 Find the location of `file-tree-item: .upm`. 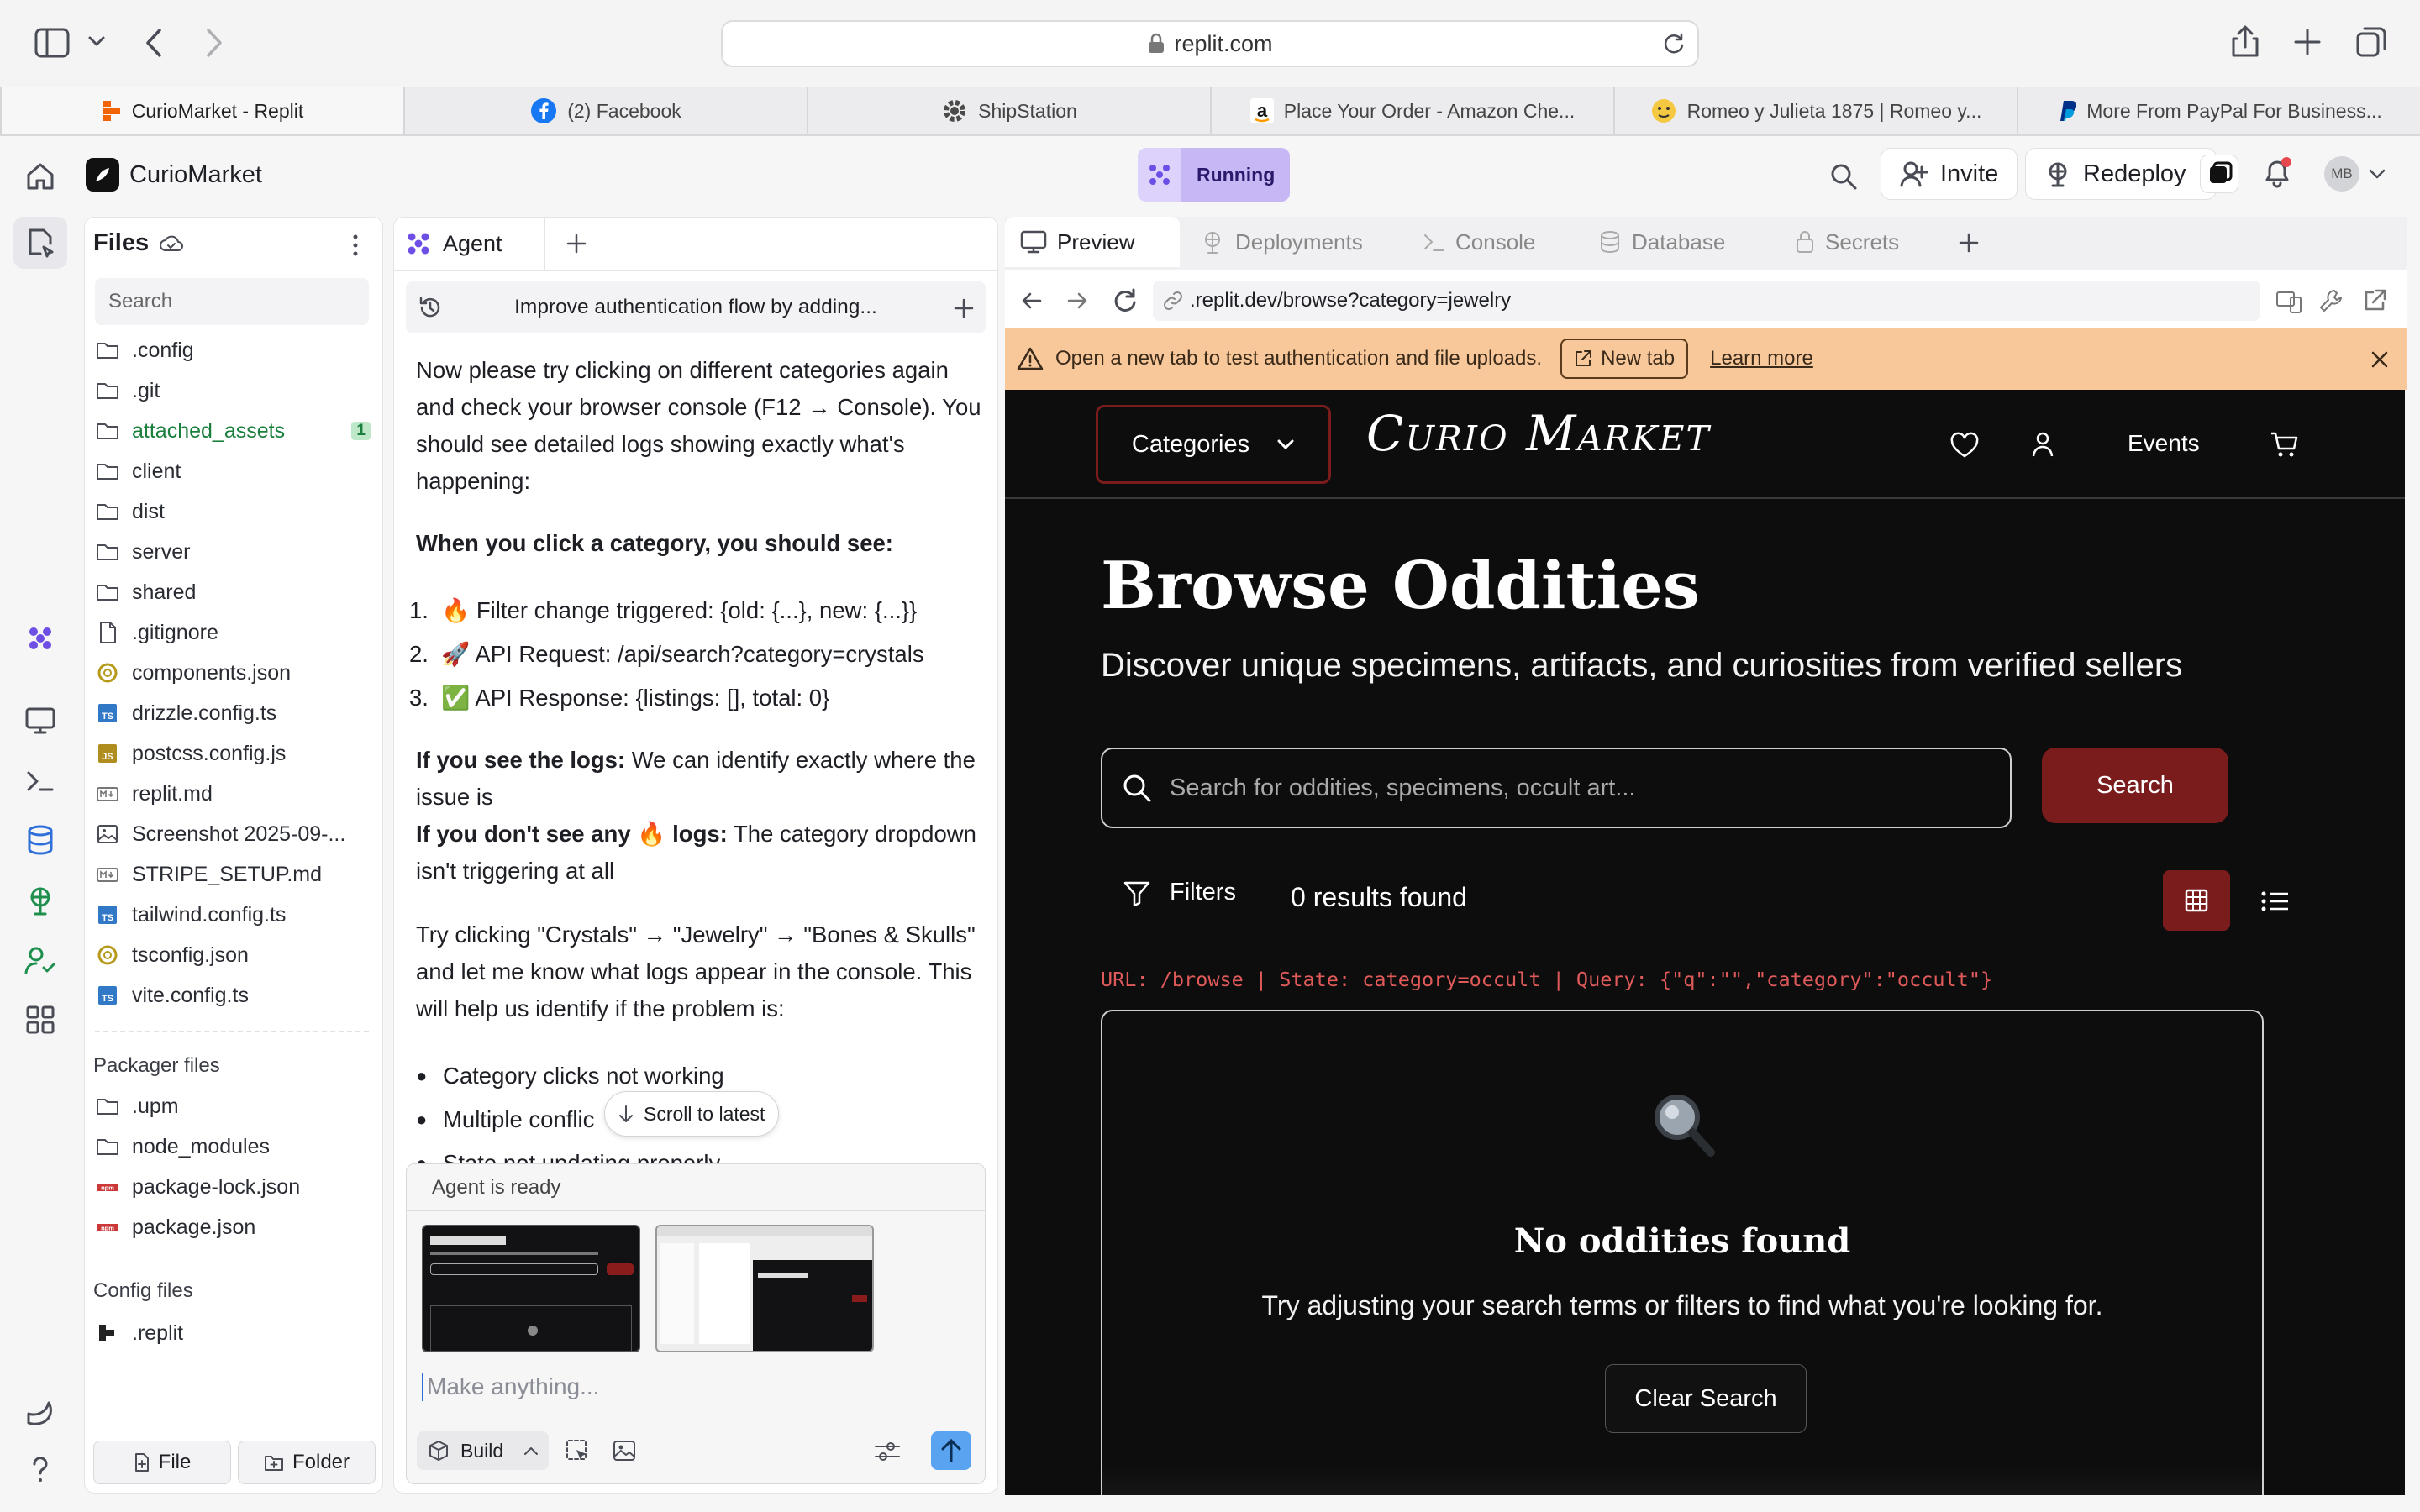

file-tree-item: .upm is located at coordinates (233, 1106).